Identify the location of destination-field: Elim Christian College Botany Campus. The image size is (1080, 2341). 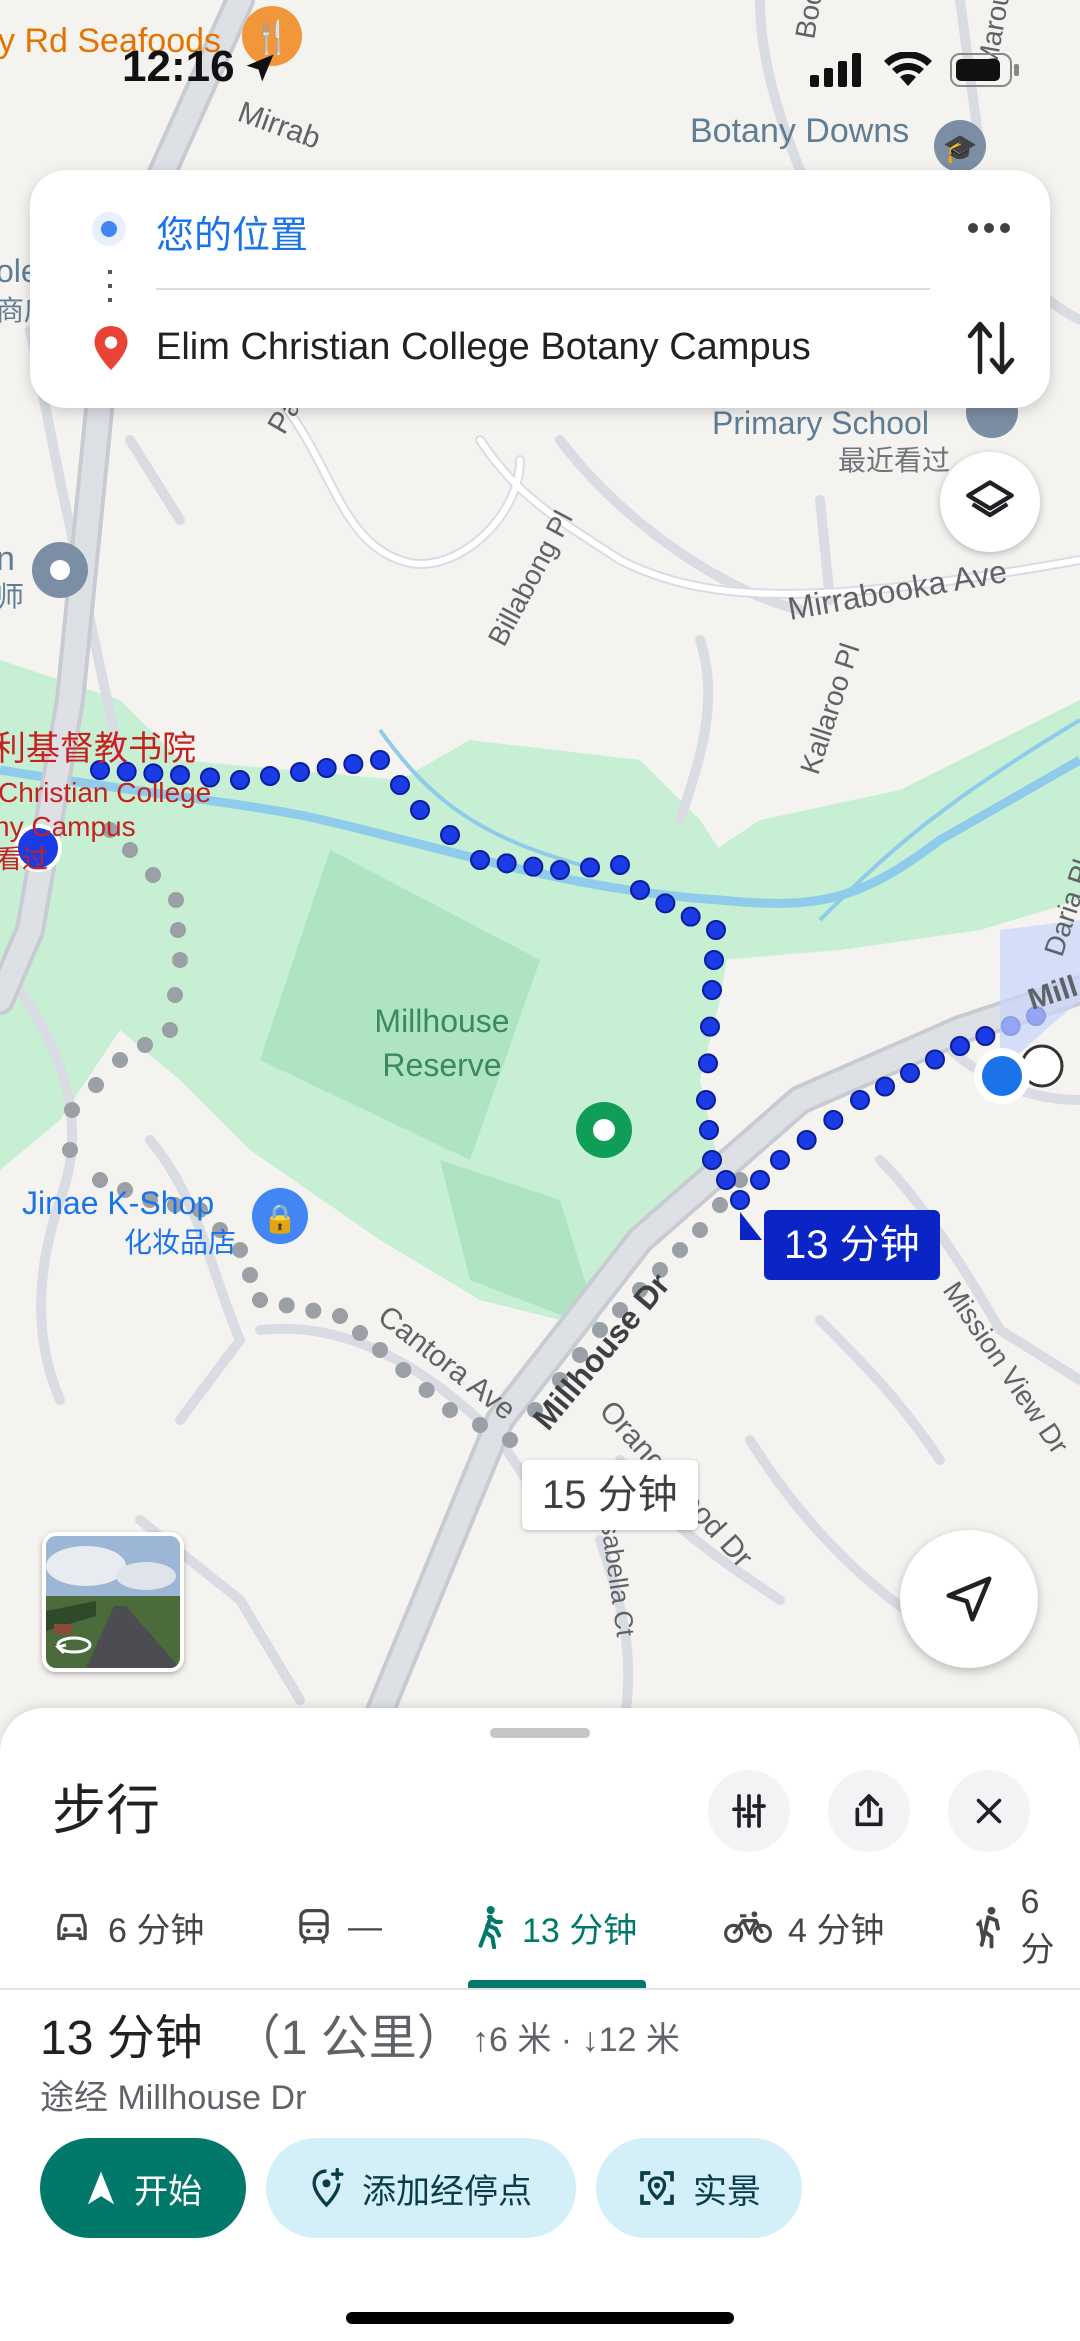
(483, 347).